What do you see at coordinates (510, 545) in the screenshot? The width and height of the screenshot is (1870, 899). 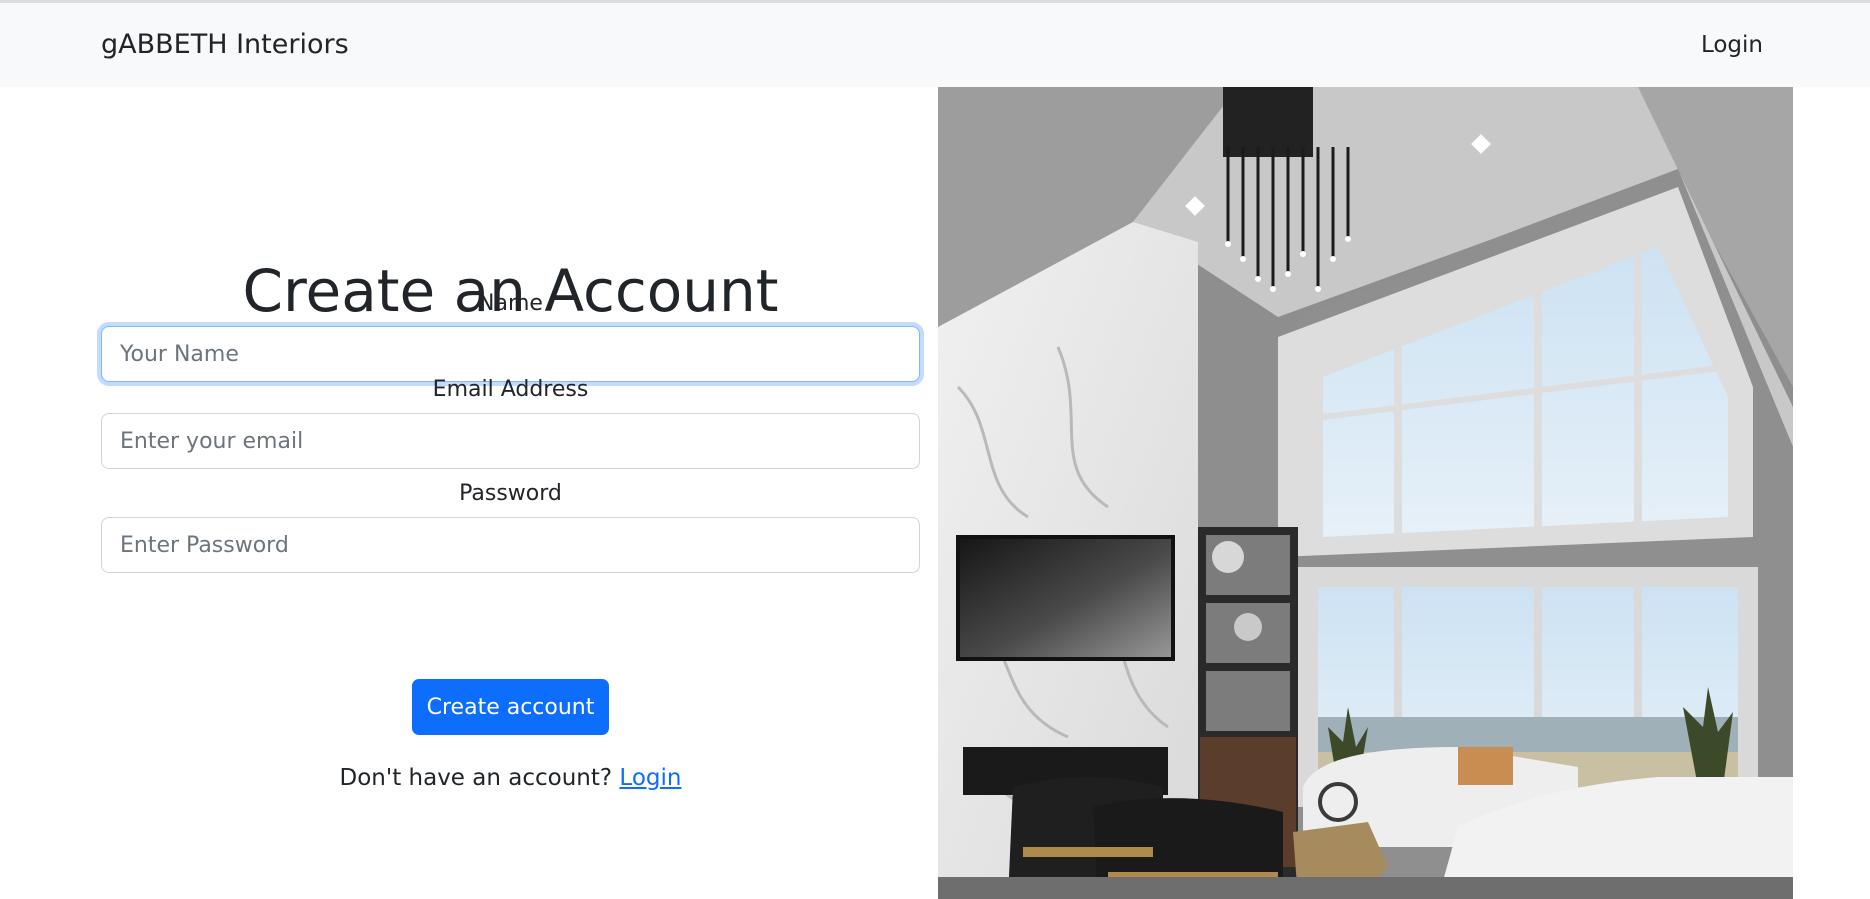 I see `password-input` at bounding box center [510, 545].